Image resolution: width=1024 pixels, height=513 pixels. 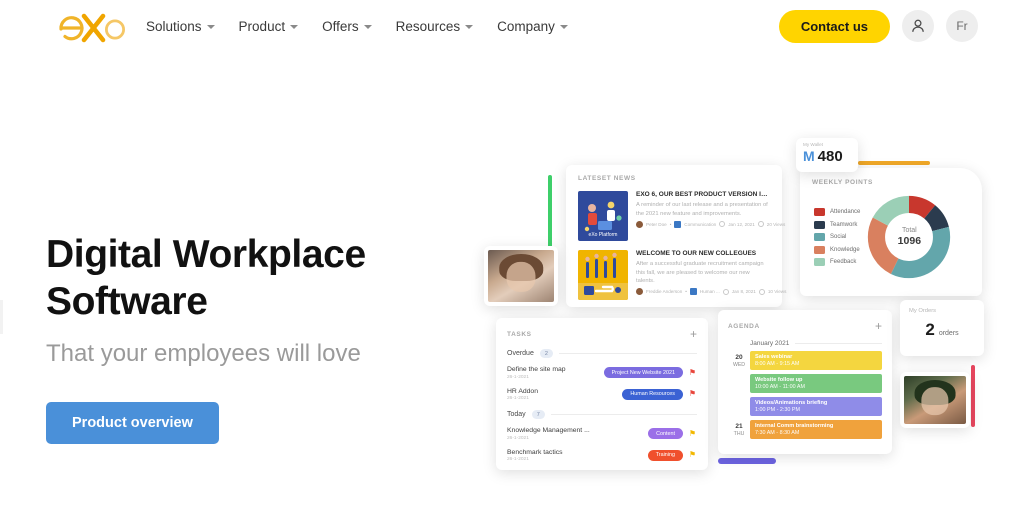 What do you see at coordinates (909, 230) in the screenshot?
I see `donut-total-label: Total` at bounding box center [909, 230].